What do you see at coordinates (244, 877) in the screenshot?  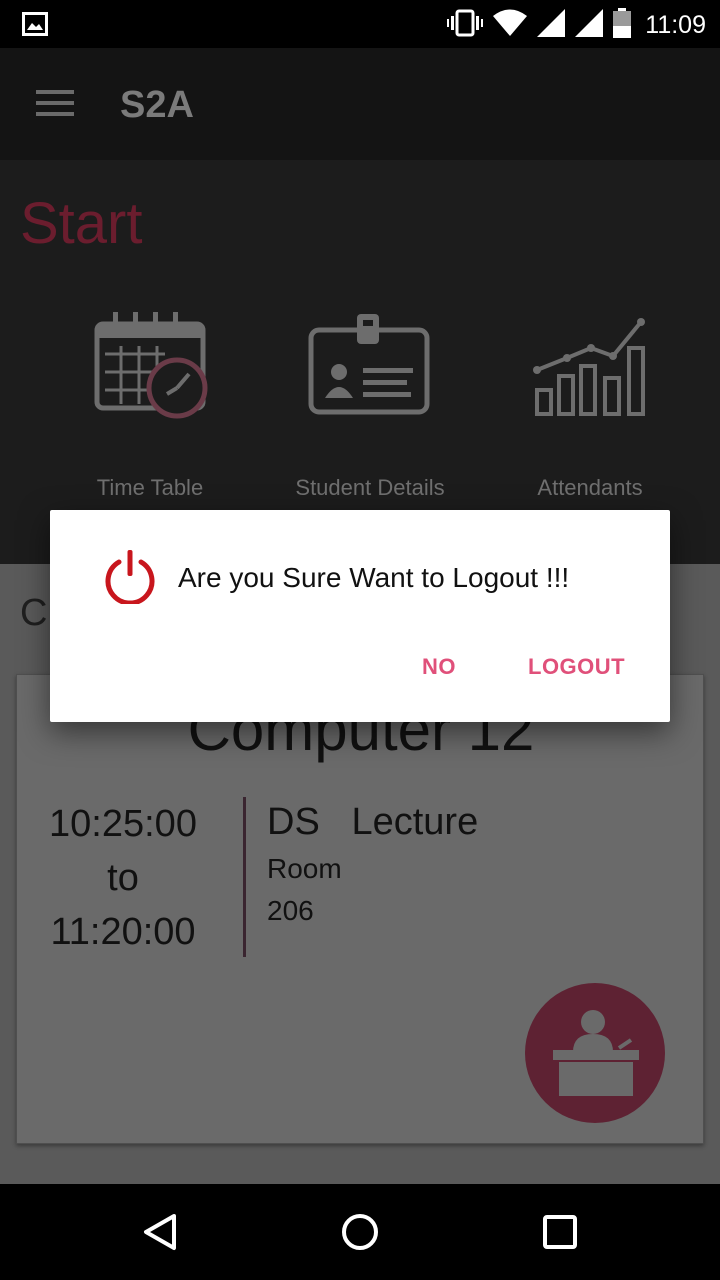 I see `divider` at bounding box center [244, 877].